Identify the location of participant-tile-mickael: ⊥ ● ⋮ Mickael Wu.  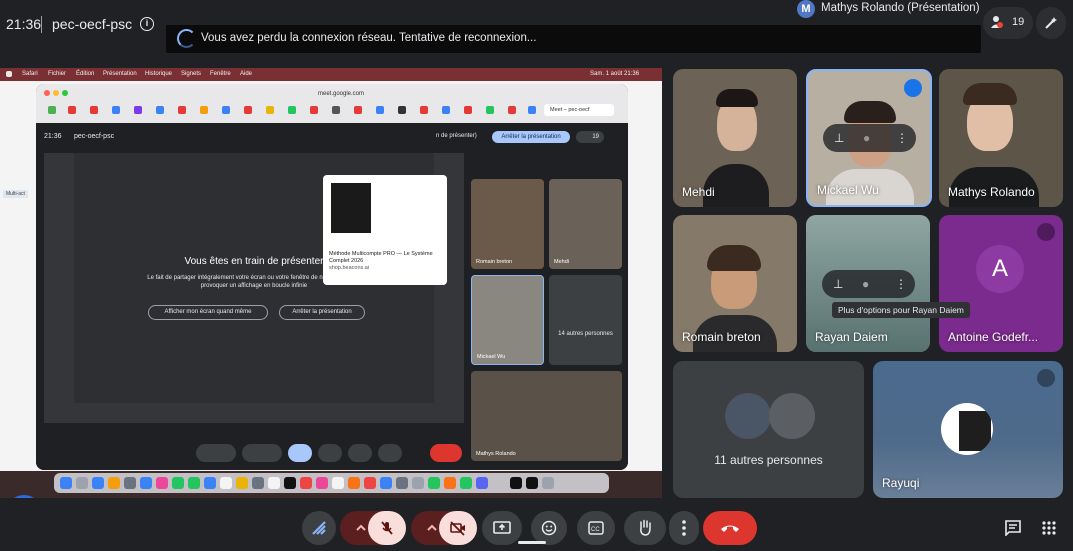
(869, 138).